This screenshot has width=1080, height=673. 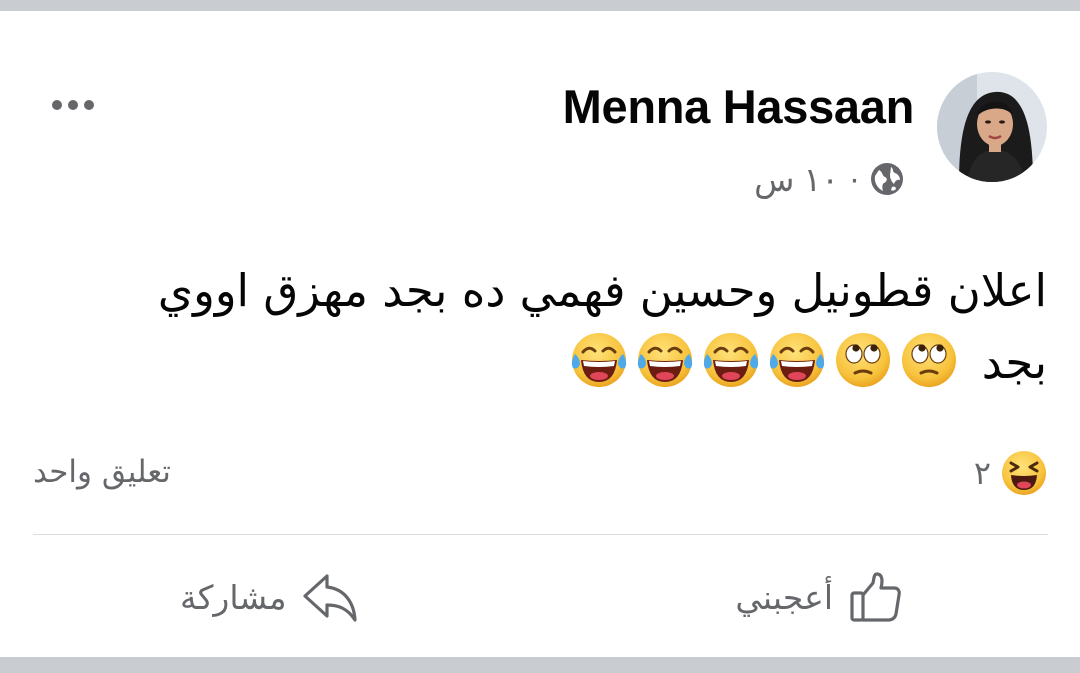 I want to click on share-button: مشاركة, so click(x=269, y=597).